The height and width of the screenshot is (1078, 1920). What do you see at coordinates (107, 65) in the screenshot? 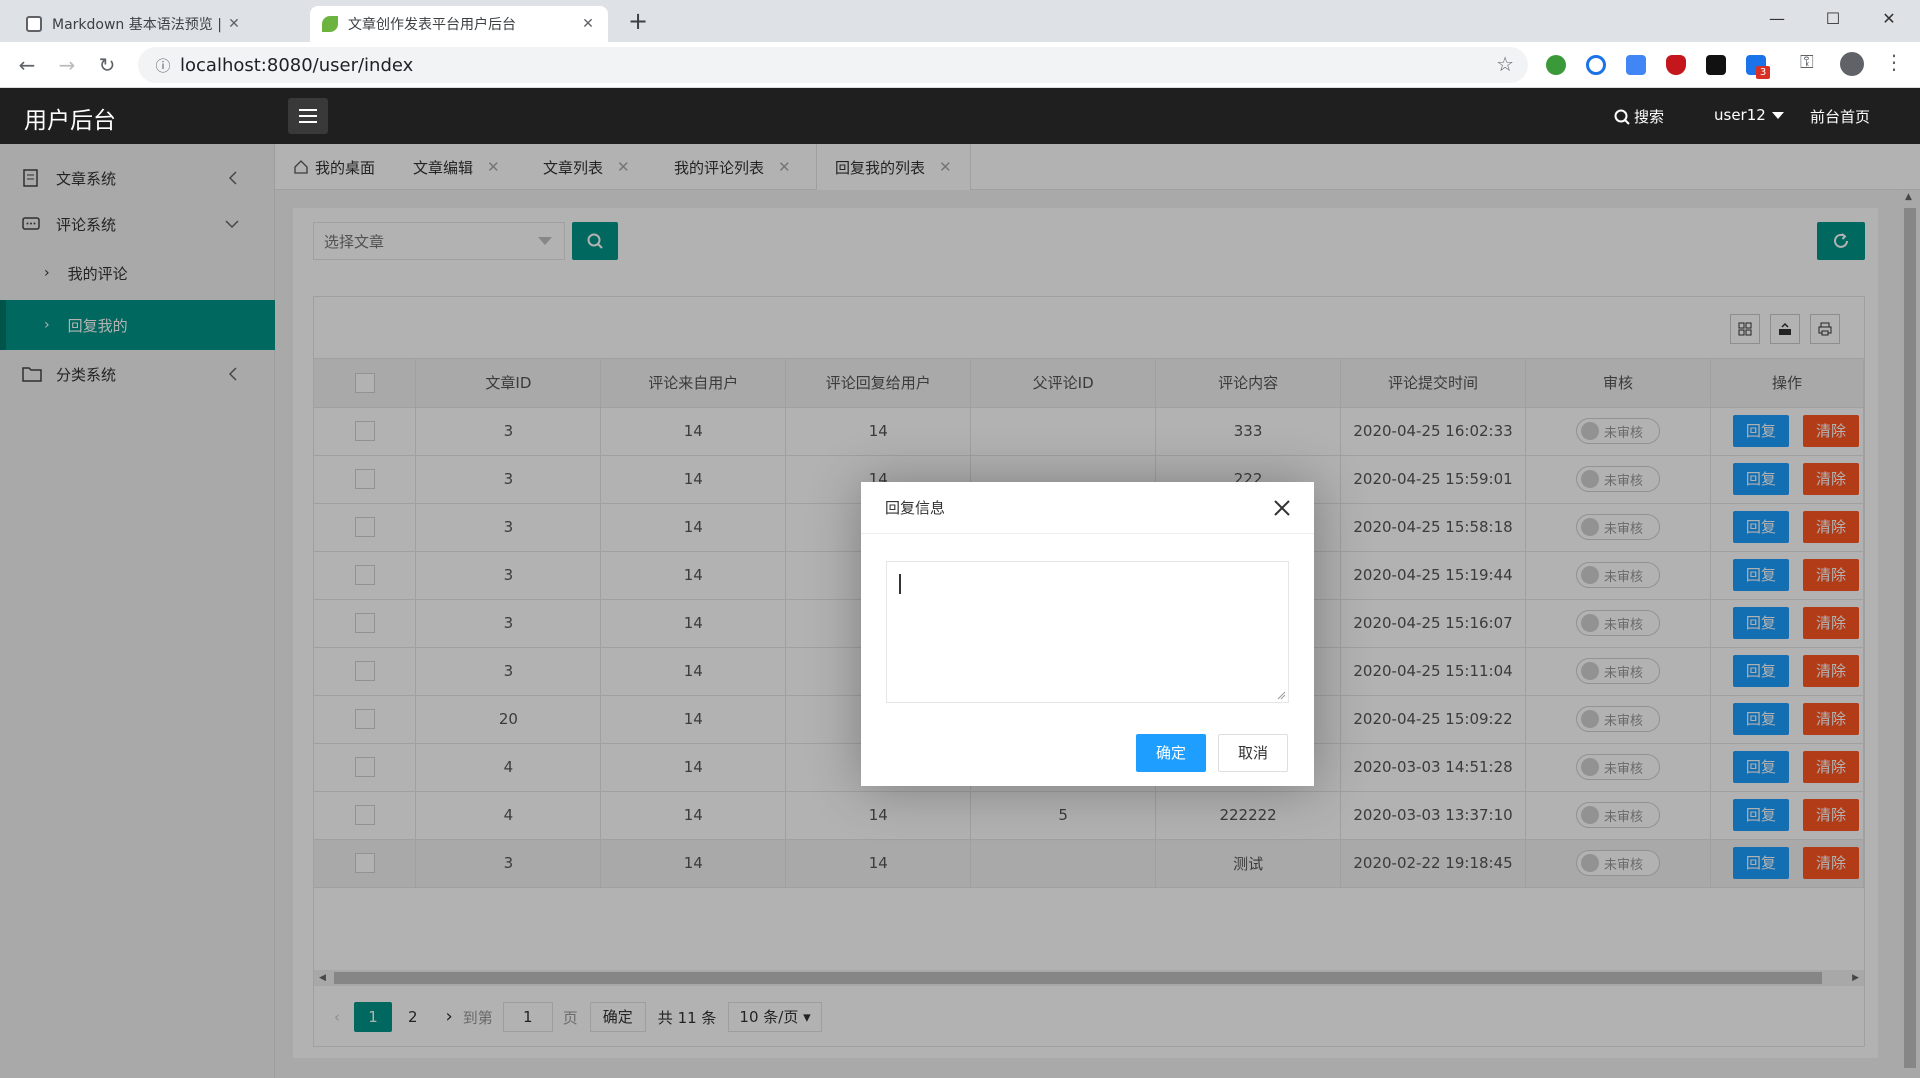
I see `reload-icon: ↻` at bounding box center [107, 65].